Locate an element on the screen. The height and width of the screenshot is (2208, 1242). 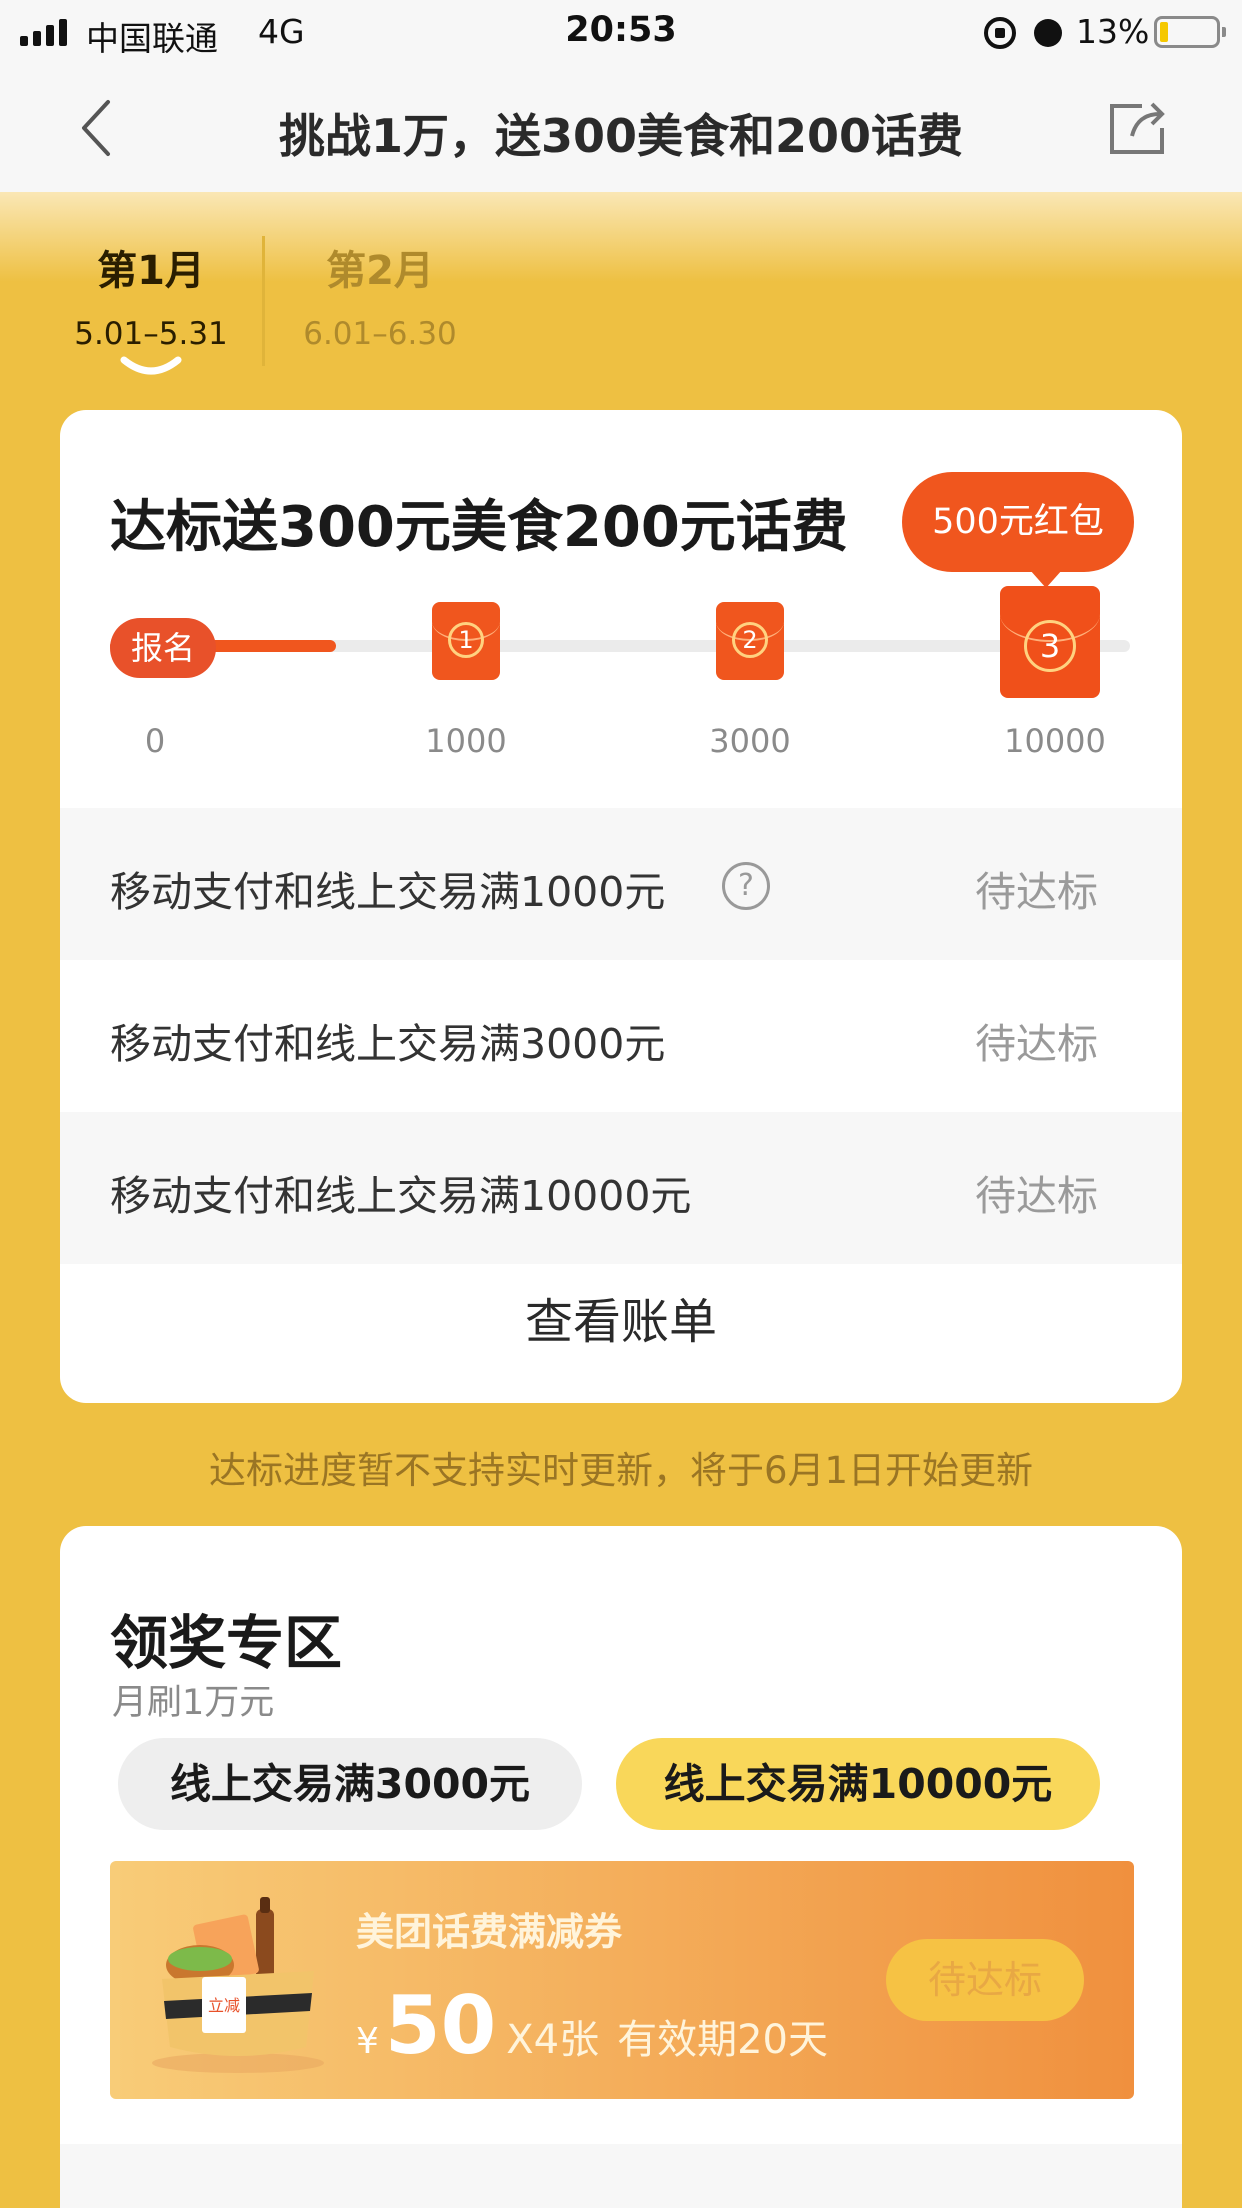
red-envelope-icon-1: 1 is located at coordinates (466, 641).